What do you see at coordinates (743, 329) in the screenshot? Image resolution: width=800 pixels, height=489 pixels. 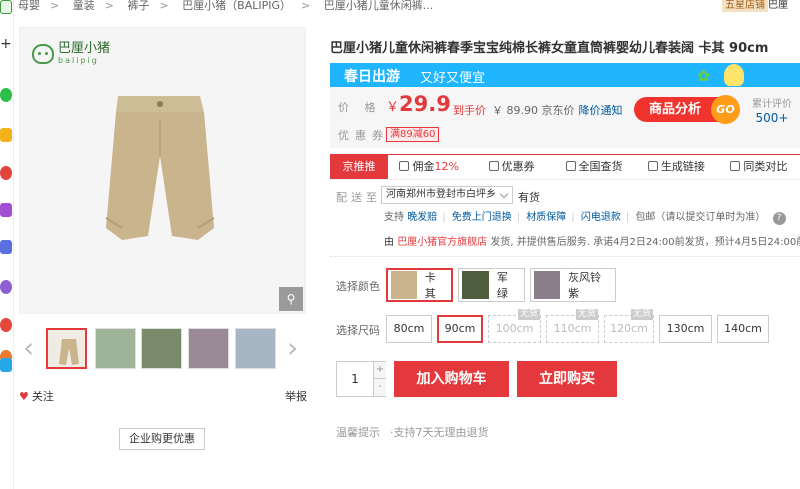 I see `size-option: 140cm` at bounding box center [743, 329].